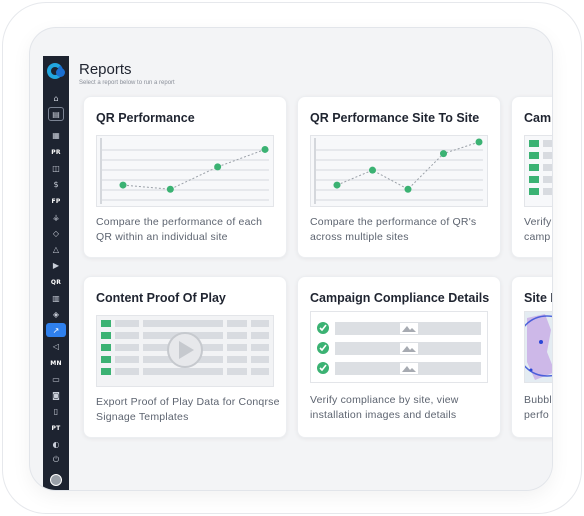 The image size is (584, 516). What do you see at coordinates (105, 69) in the screenshot?
I see `page-title: Reports` at bounding box center [105, 69].